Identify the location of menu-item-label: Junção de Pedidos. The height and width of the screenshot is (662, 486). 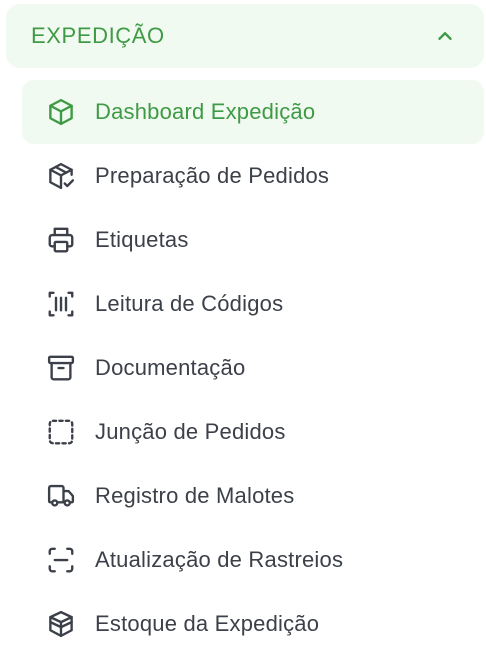
(190, 431).